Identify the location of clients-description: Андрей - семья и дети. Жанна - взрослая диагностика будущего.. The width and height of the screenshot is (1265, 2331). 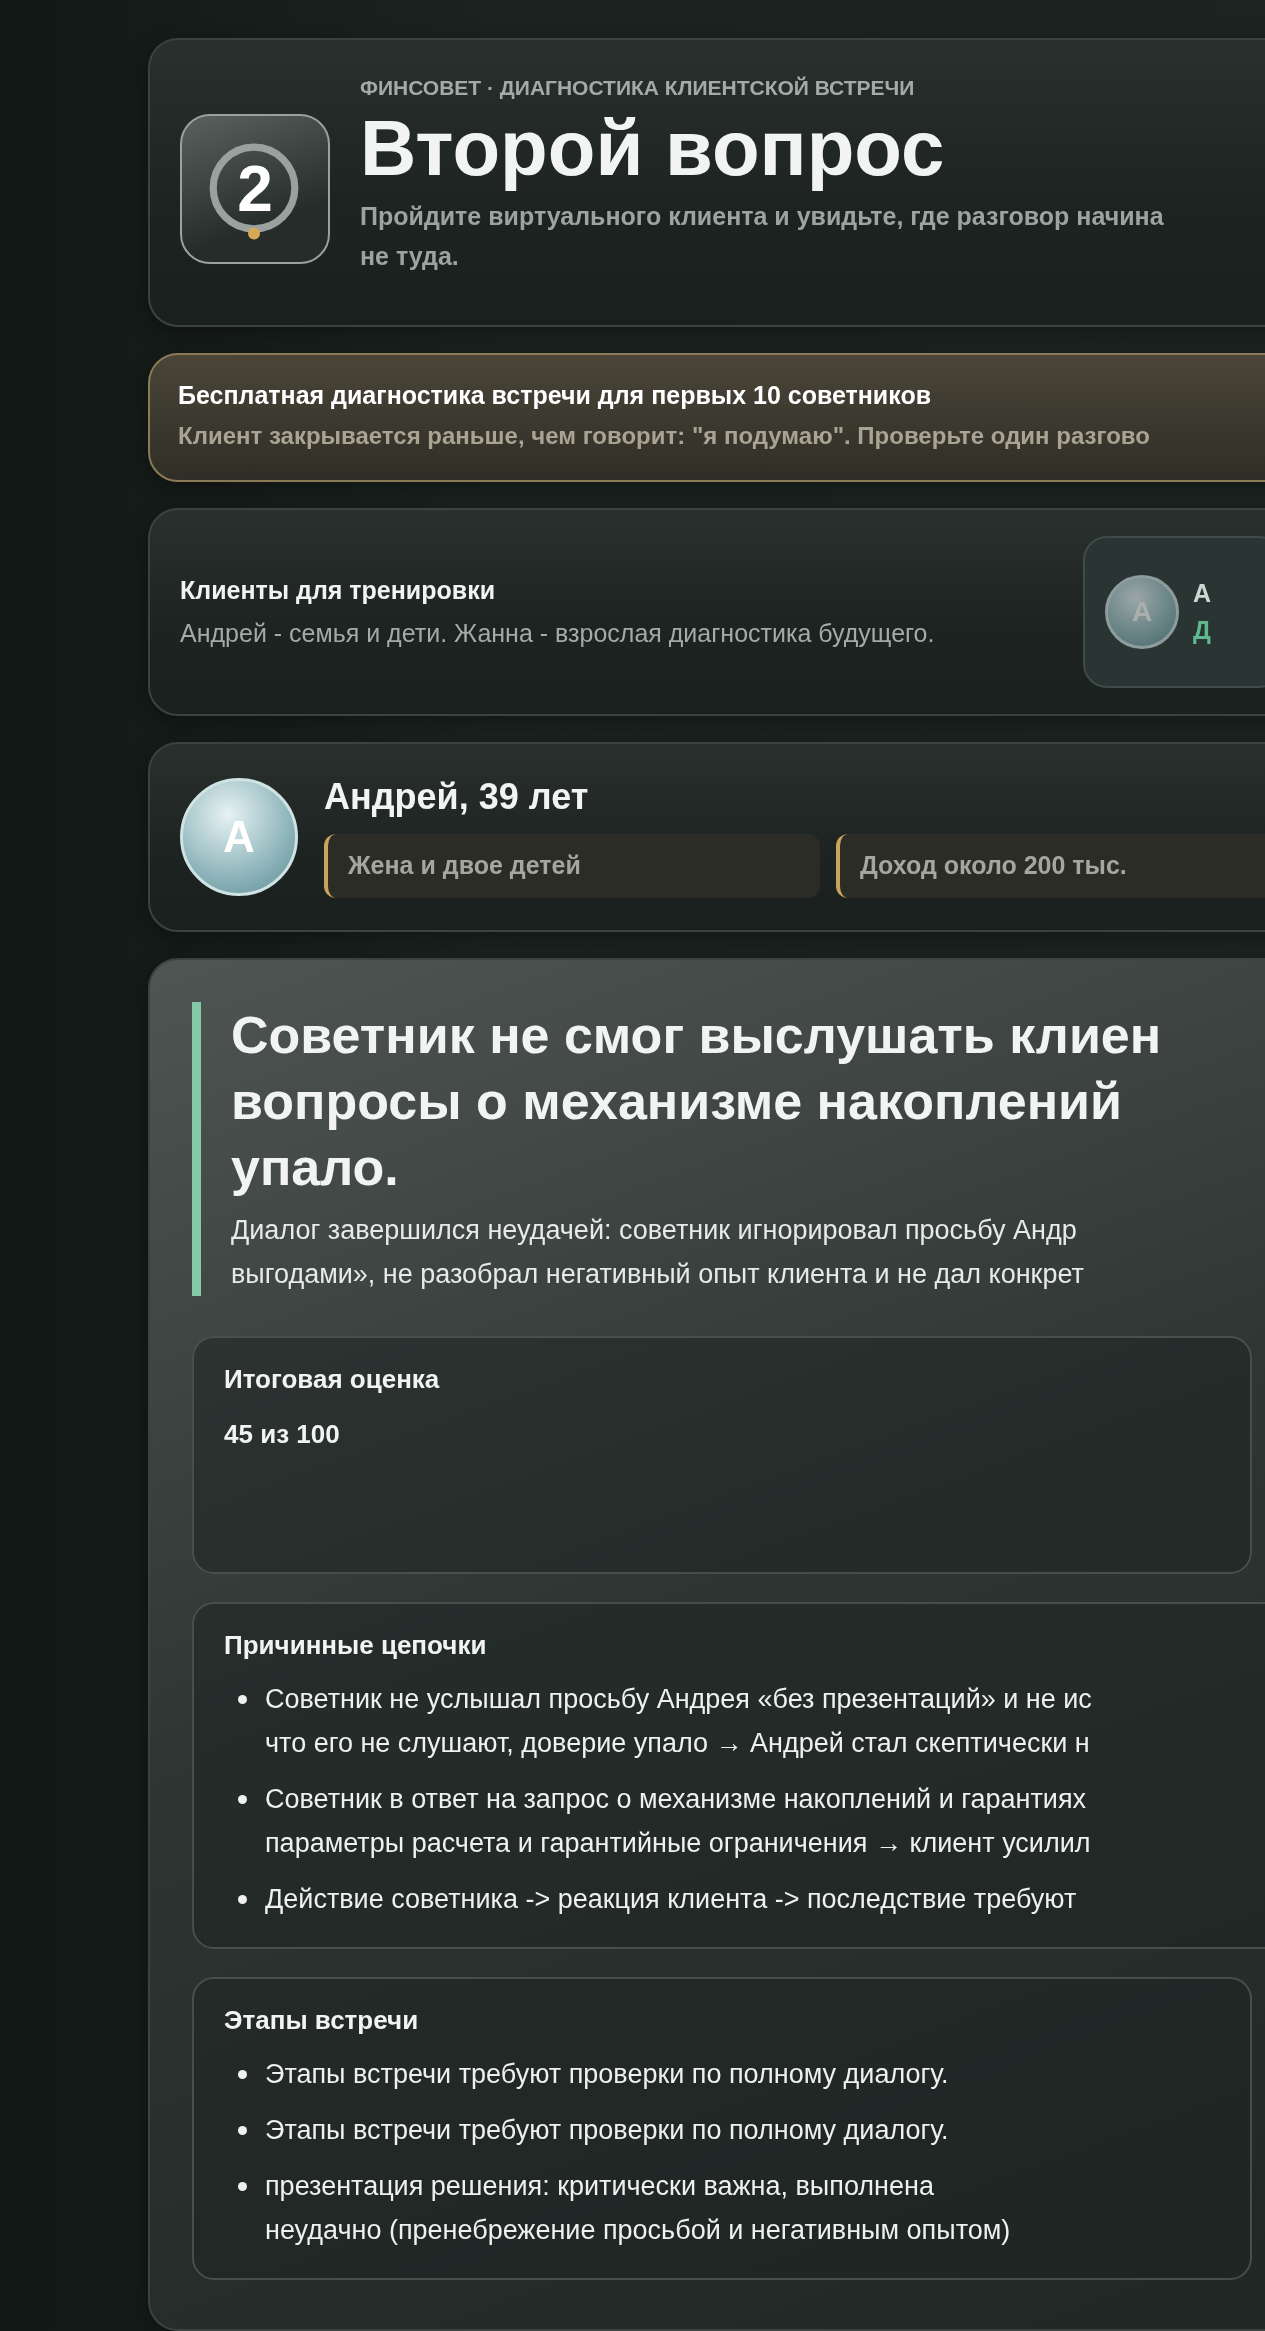
(557, 633).